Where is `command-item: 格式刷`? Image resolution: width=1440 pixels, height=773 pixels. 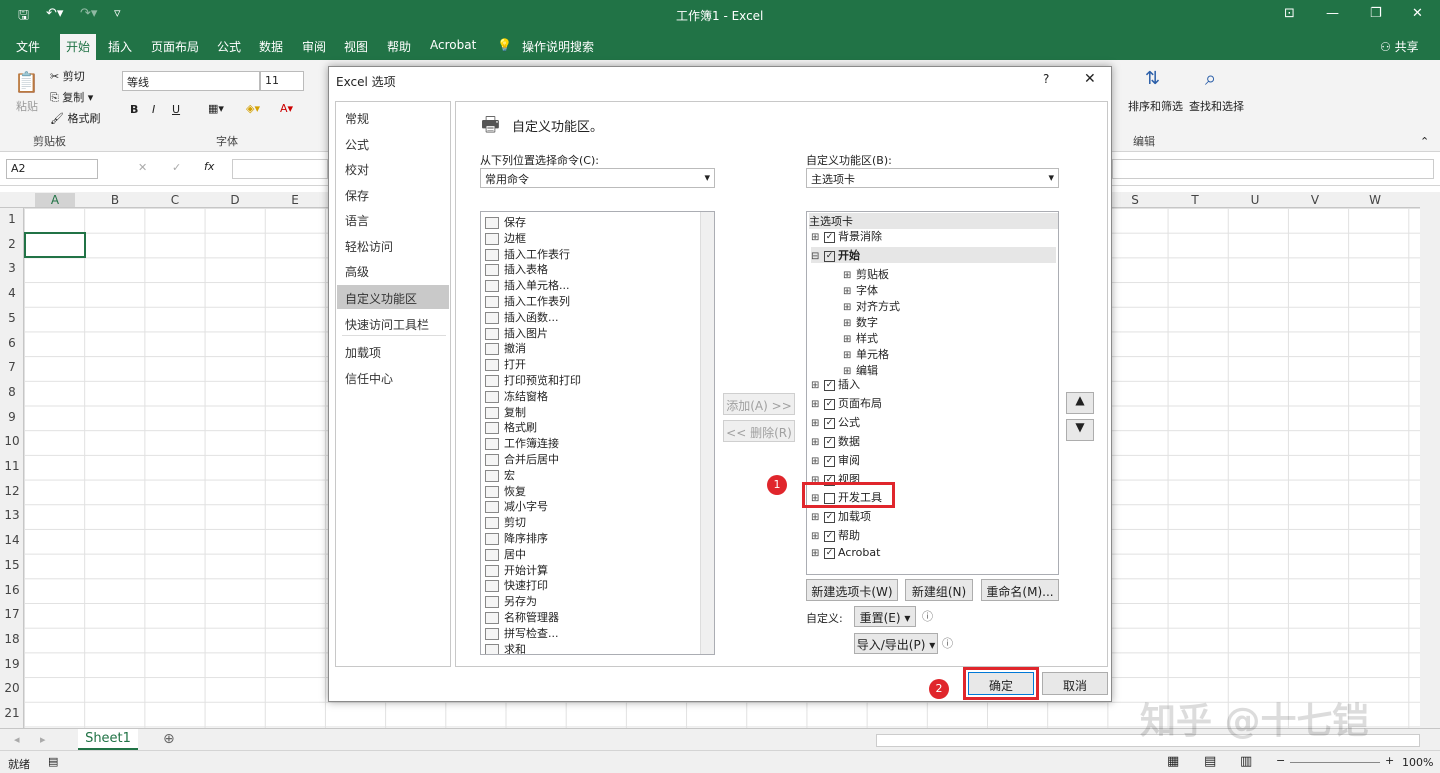 command-item: 格式刷 is located at coordinates (511, 427).